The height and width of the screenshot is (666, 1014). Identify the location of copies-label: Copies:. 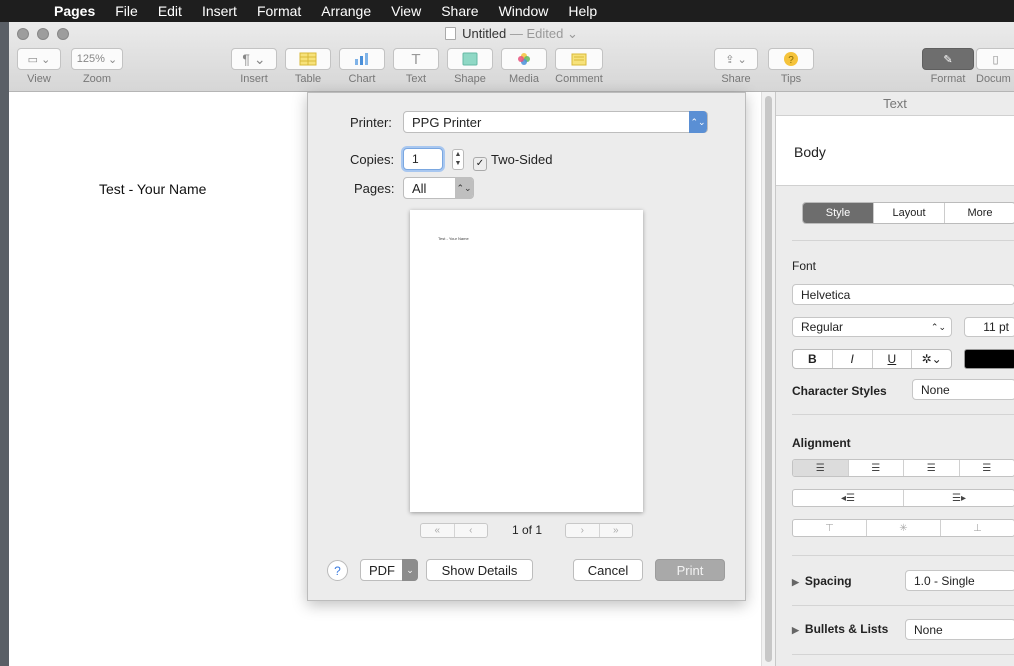
(372, 159).